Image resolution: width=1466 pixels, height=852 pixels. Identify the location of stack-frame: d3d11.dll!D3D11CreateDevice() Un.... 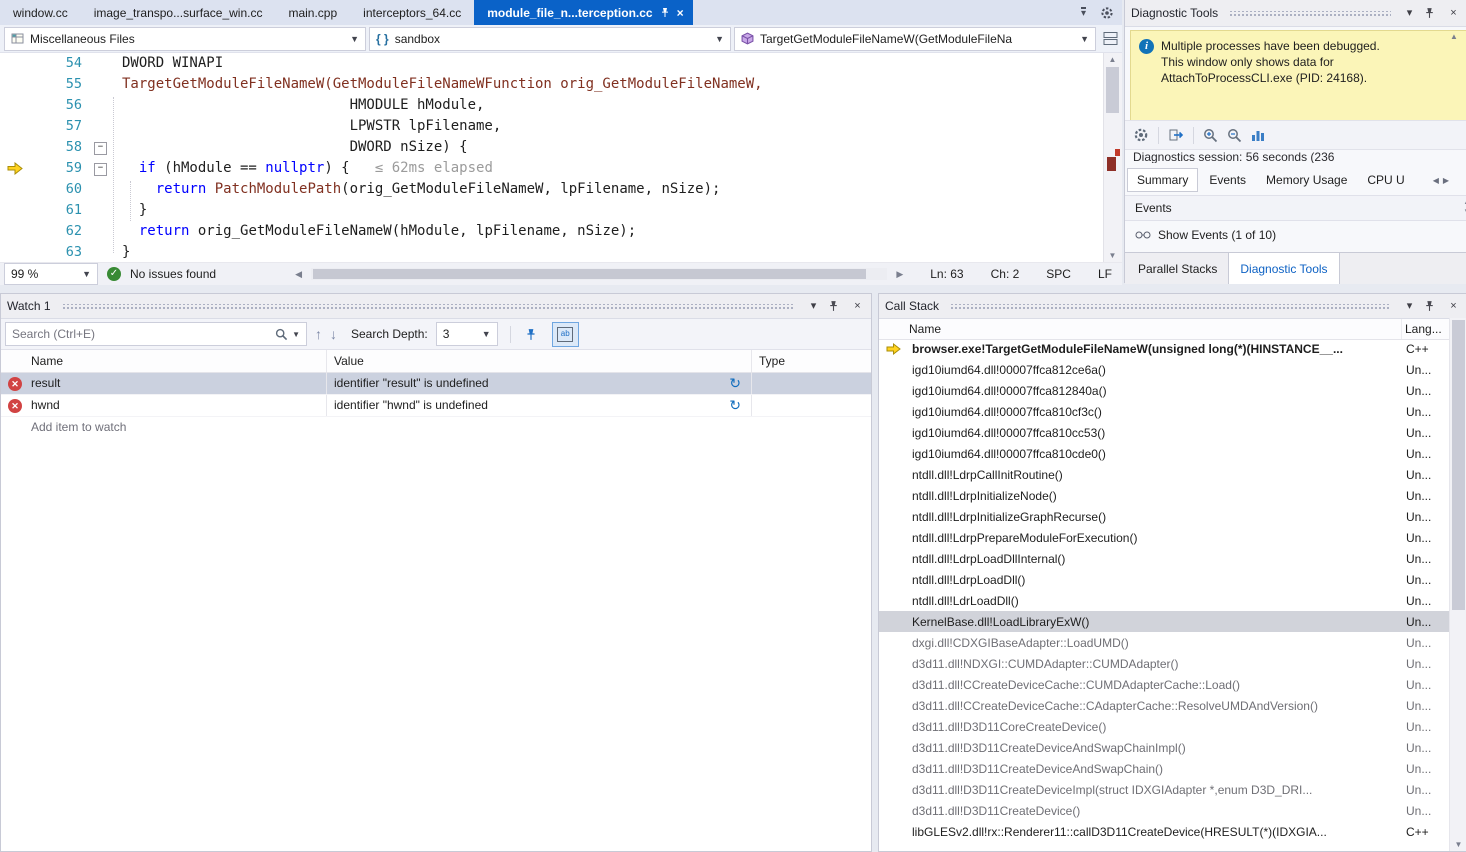
(1164, 810).